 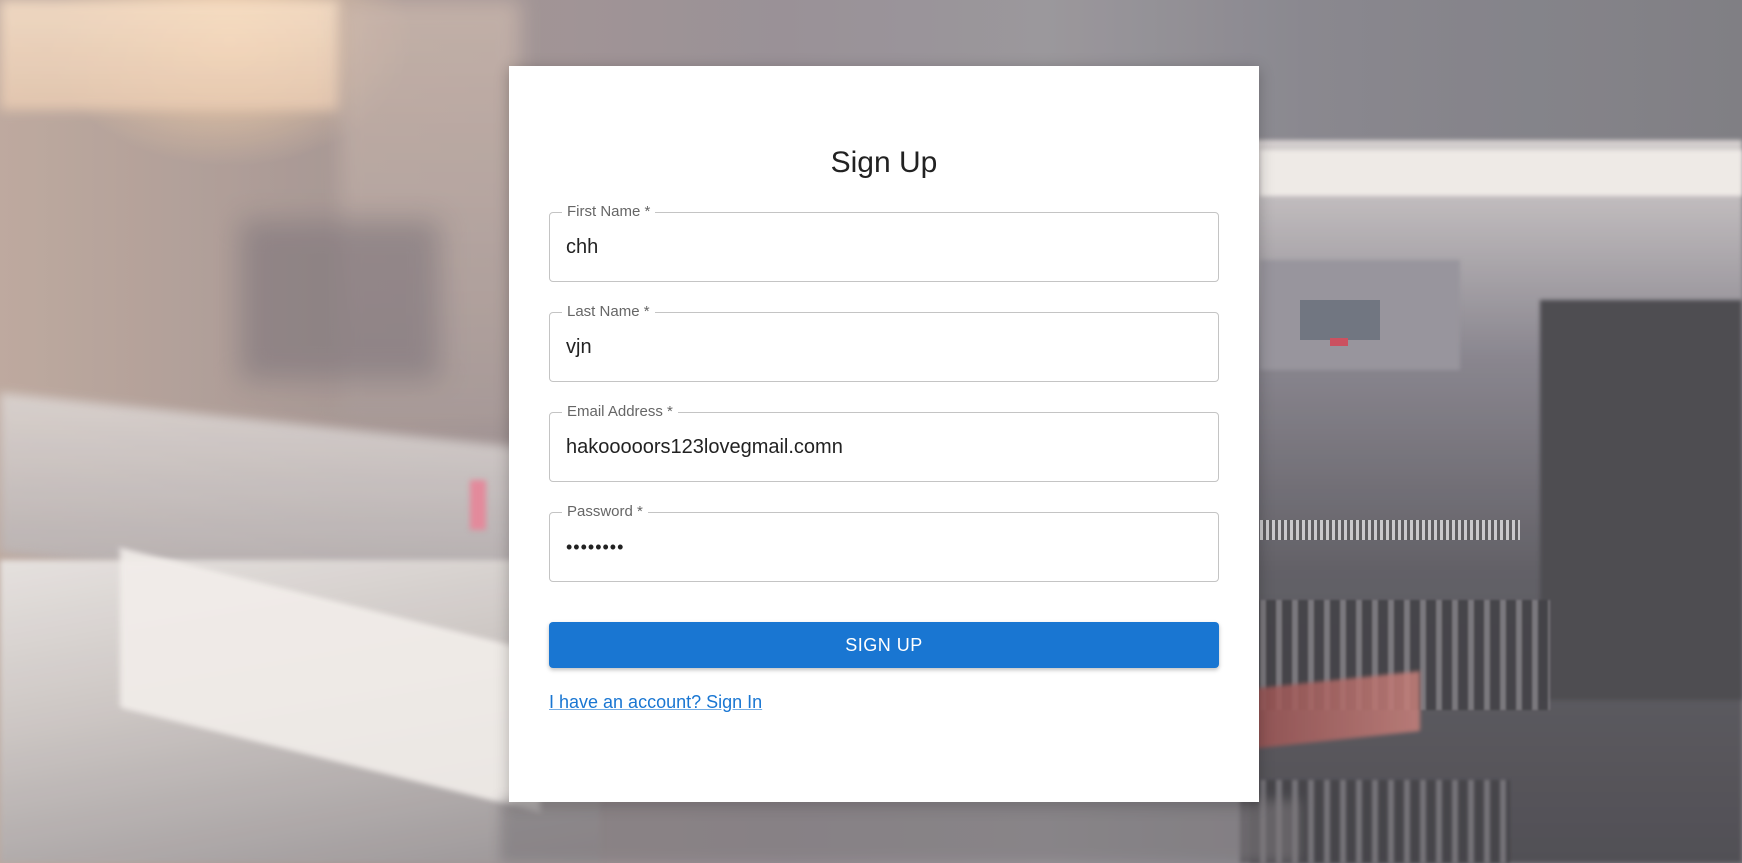 I want to click on password-field: Password *, so click(x=884, y=542).